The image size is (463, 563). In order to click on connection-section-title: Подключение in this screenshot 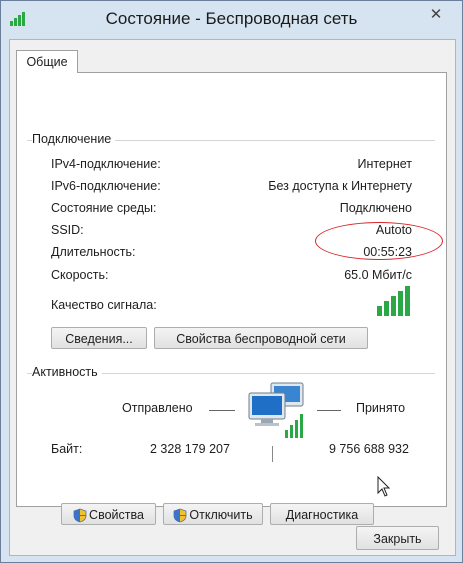, I will do `click(74, 139)`.